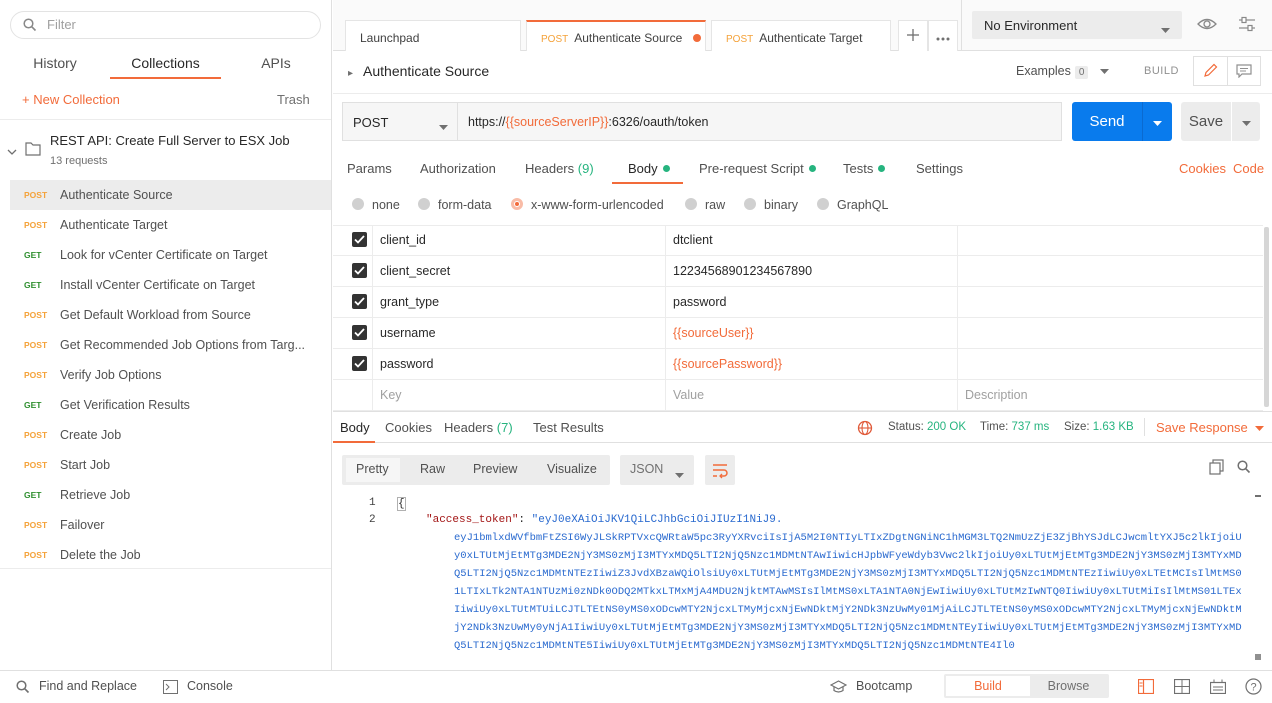 Image resolution: width=1272 pixels, height=703 pixels. What do you see at coordinates (657, 470) in the screenshot?
I see `format-type-select: JSON` at bounding box center [657, 470].